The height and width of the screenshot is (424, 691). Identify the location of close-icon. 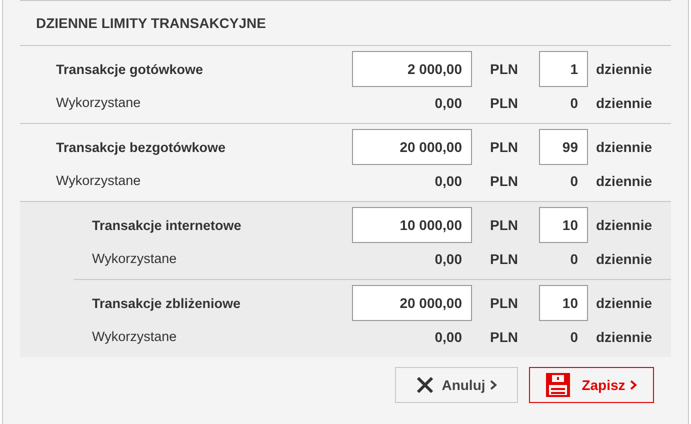
(425, 385).